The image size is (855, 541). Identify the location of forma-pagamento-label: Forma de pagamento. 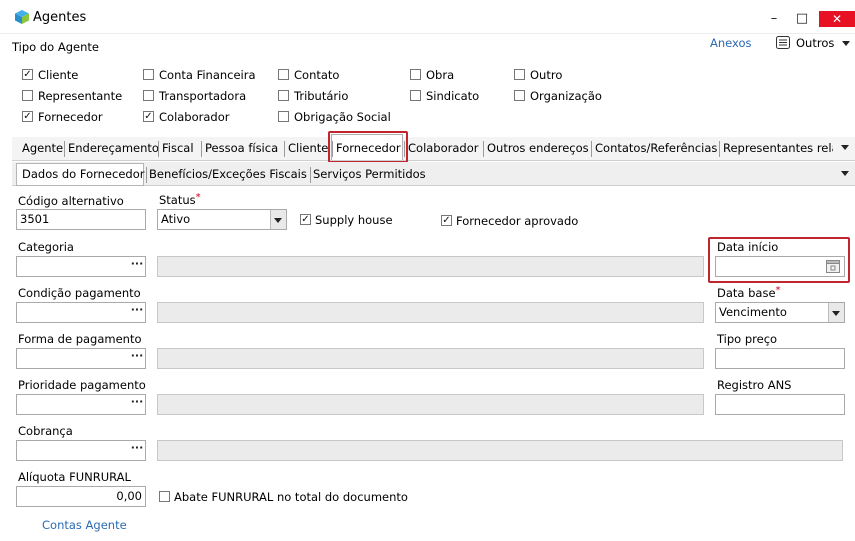
(80, 339).